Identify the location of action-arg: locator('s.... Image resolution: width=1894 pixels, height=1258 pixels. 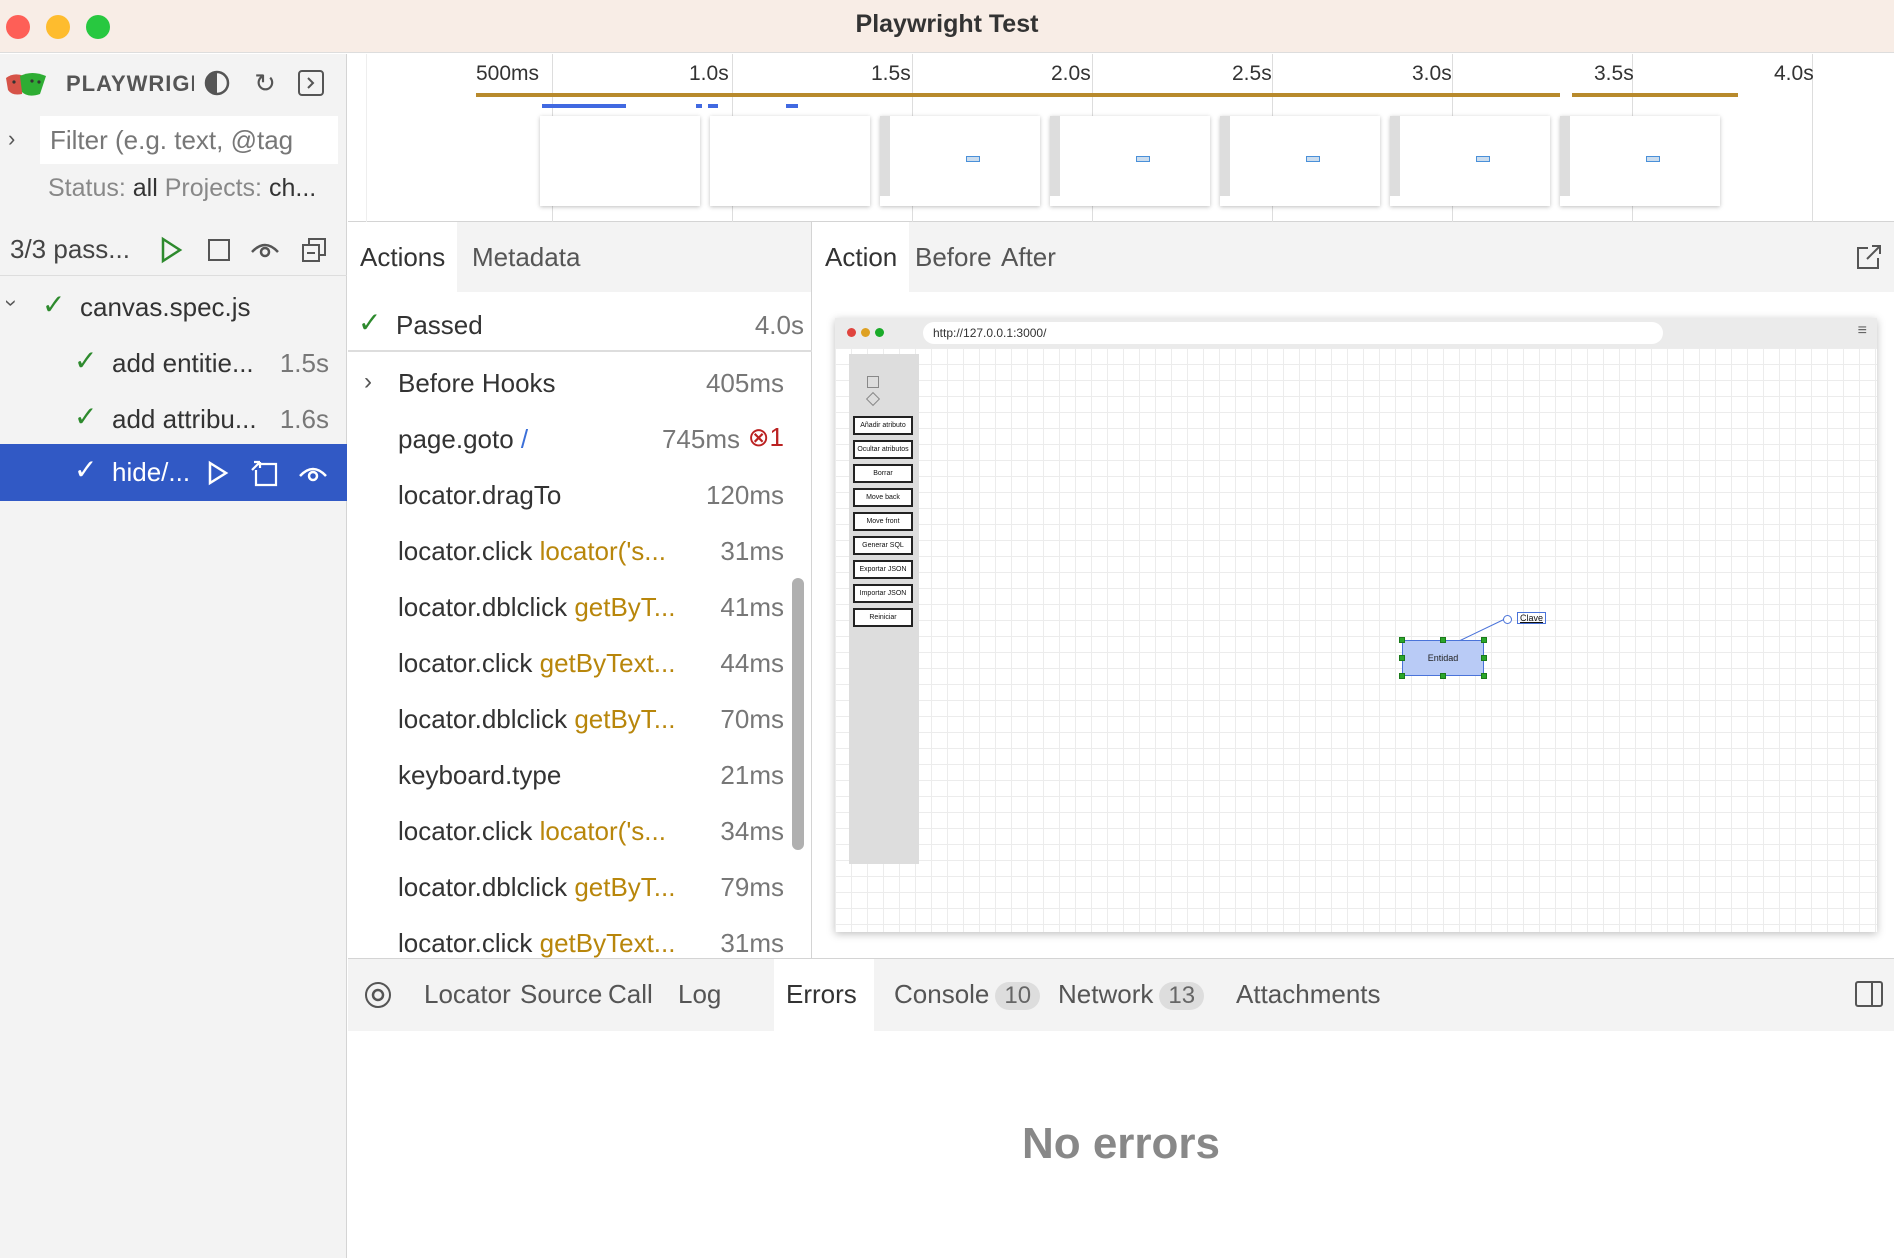
(602, 831).